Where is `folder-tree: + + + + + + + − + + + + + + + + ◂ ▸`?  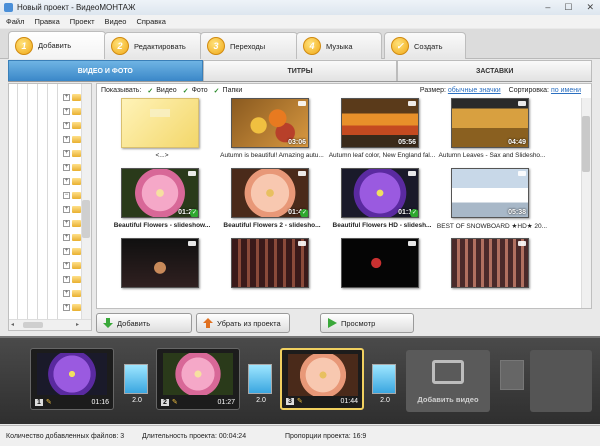 folder-tree: + + + + + + + − + + + + + + + + ◂ ▸ is located at coordinates (50, 207).